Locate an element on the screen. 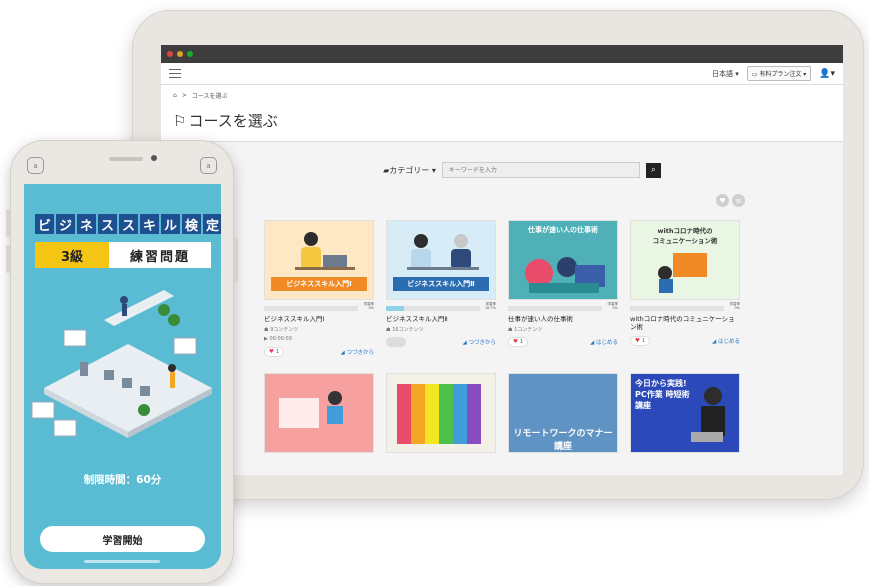 This screenshot has height=586, width=869. minimize-dot is located at coordinates (180, 54).